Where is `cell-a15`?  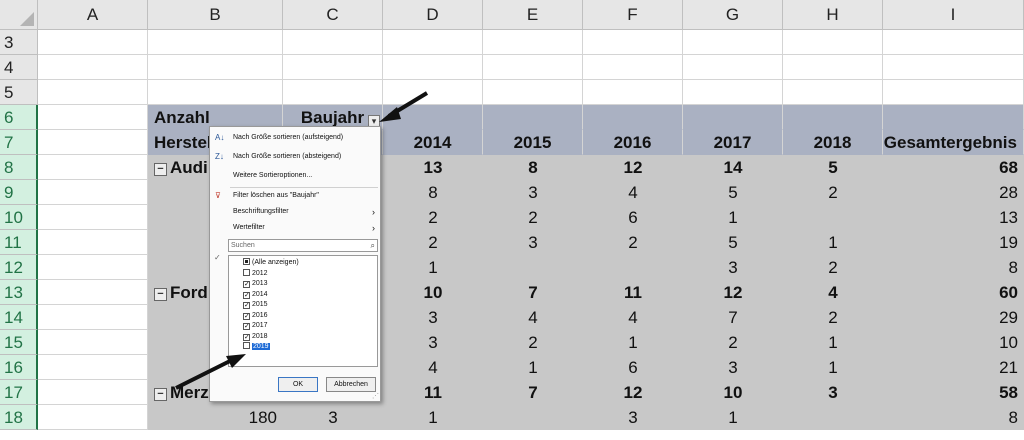 cell-a15 is located at coordinates (93, 342).